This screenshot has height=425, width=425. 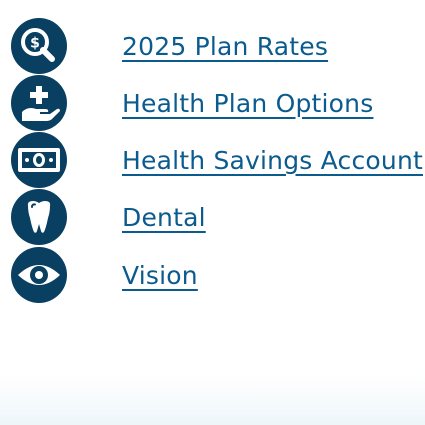 What do you see at coordinates (160, 275) in the screenshot?
I see `link-label: Vision` at bounding box center [160, 275].